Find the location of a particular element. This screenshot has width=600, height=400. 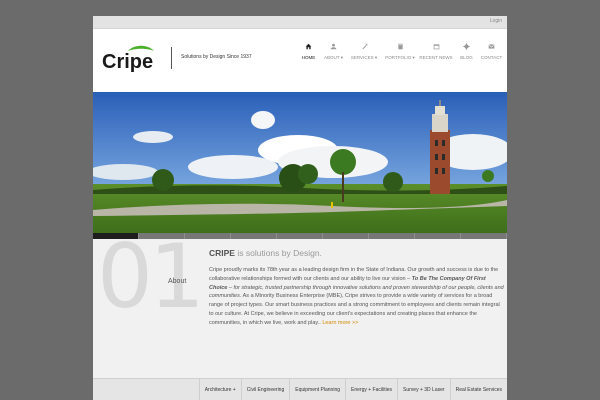

service-energy-facilities: Energy + Facilities is located at coordinates (371, 389).